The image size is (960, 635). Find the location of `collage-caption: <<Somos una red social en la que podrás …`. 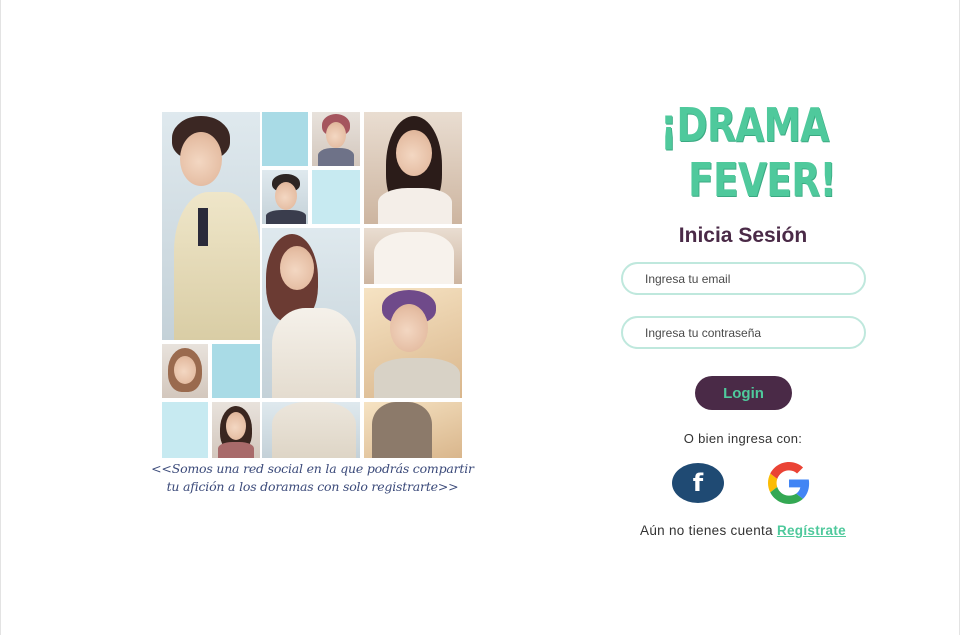

collage-caption: <<Somos una red social en la que podrás … is located at coordinates (312, 478).